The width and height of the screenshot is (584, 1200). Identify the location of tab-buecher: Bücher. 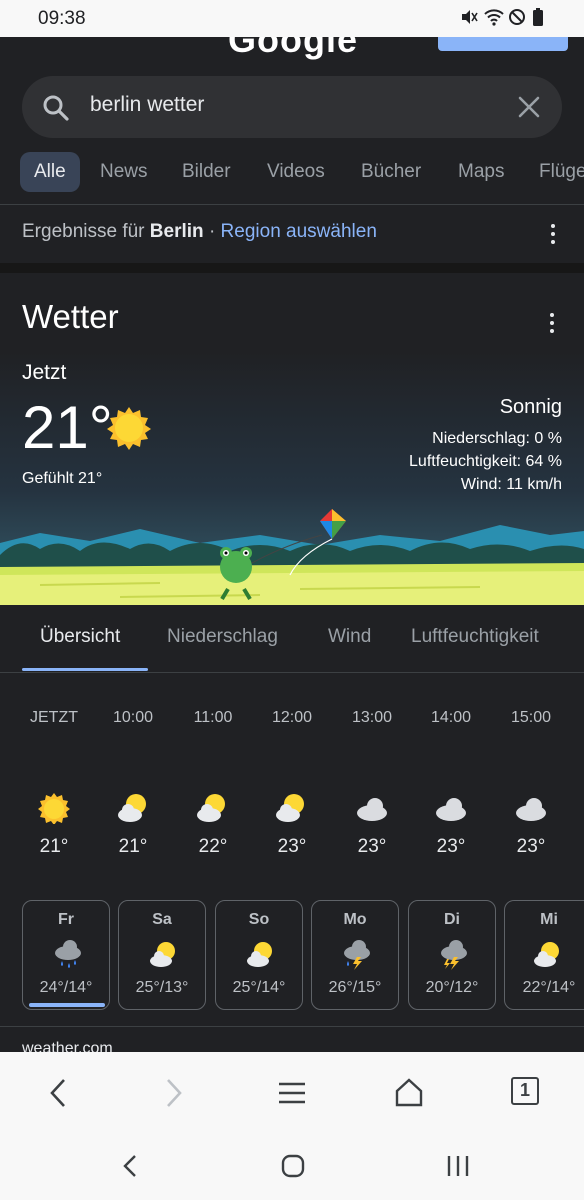
(391, 172).